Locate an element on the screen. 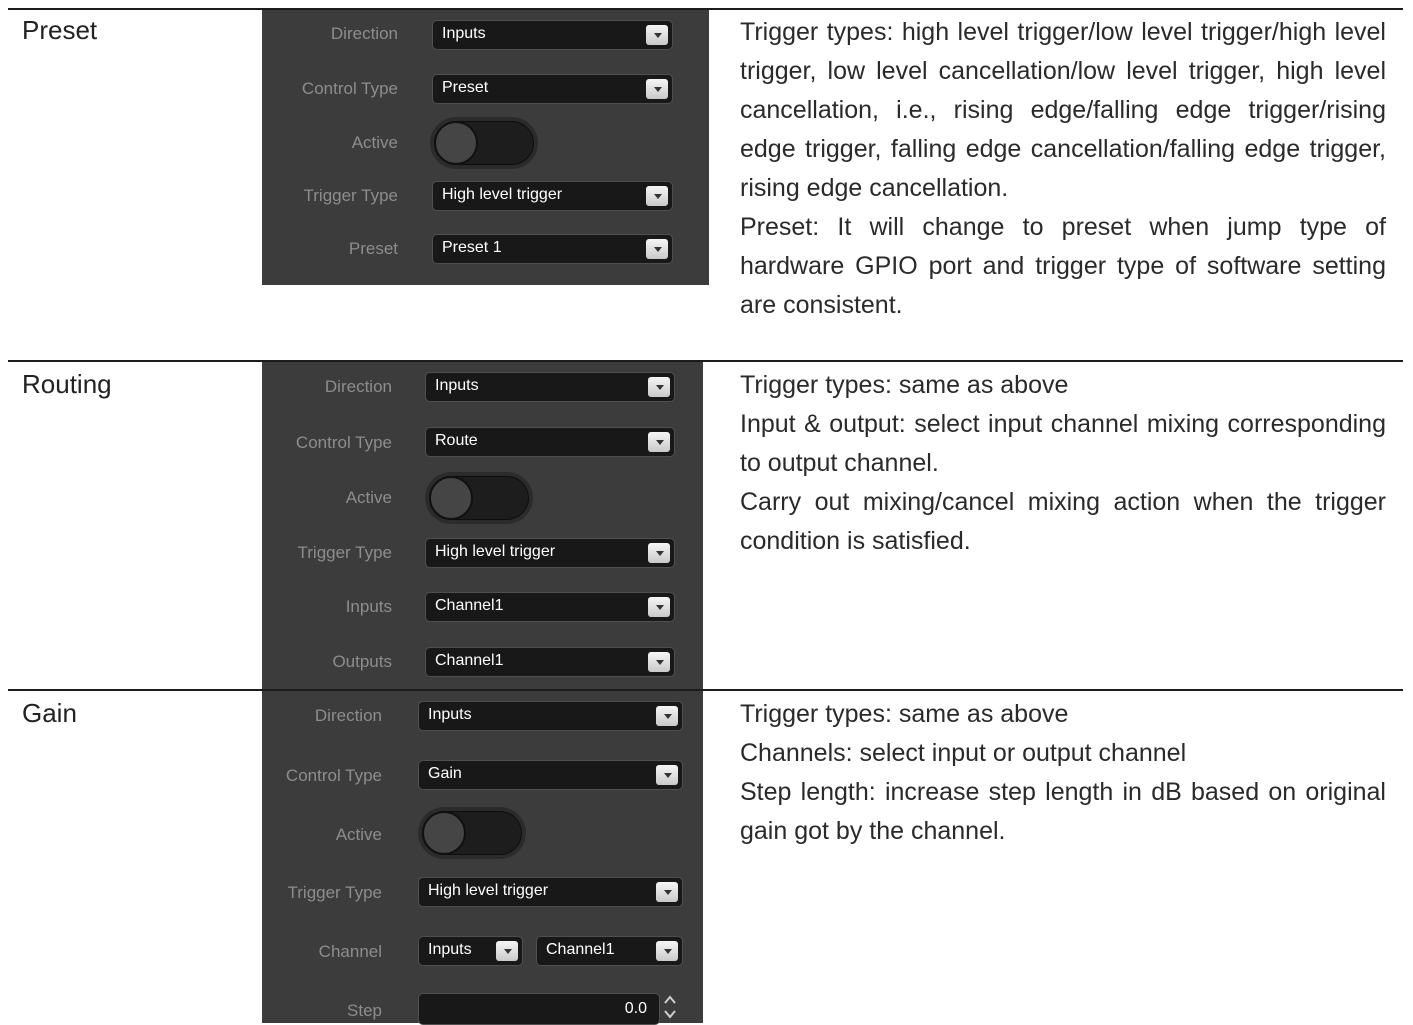 This screenshot has height=1025, width=1413. preset-dropdown: Preset 1 is located at coordinates (552, 249).